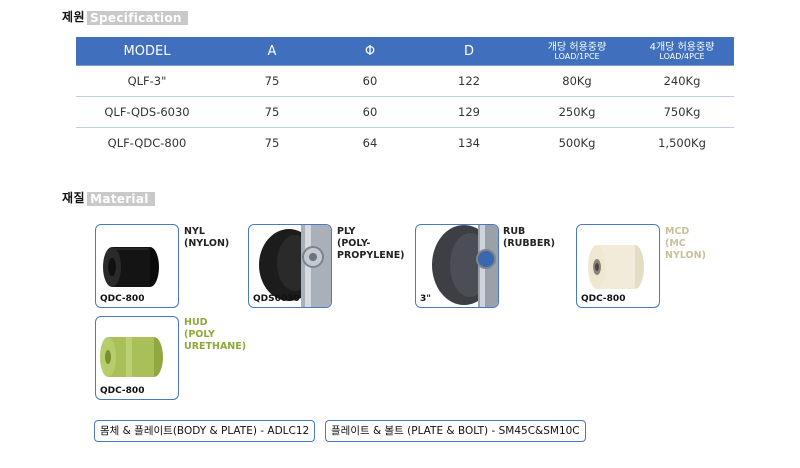  I want to click on material-mcnylon-image: QDC-800, so click(618, 266).